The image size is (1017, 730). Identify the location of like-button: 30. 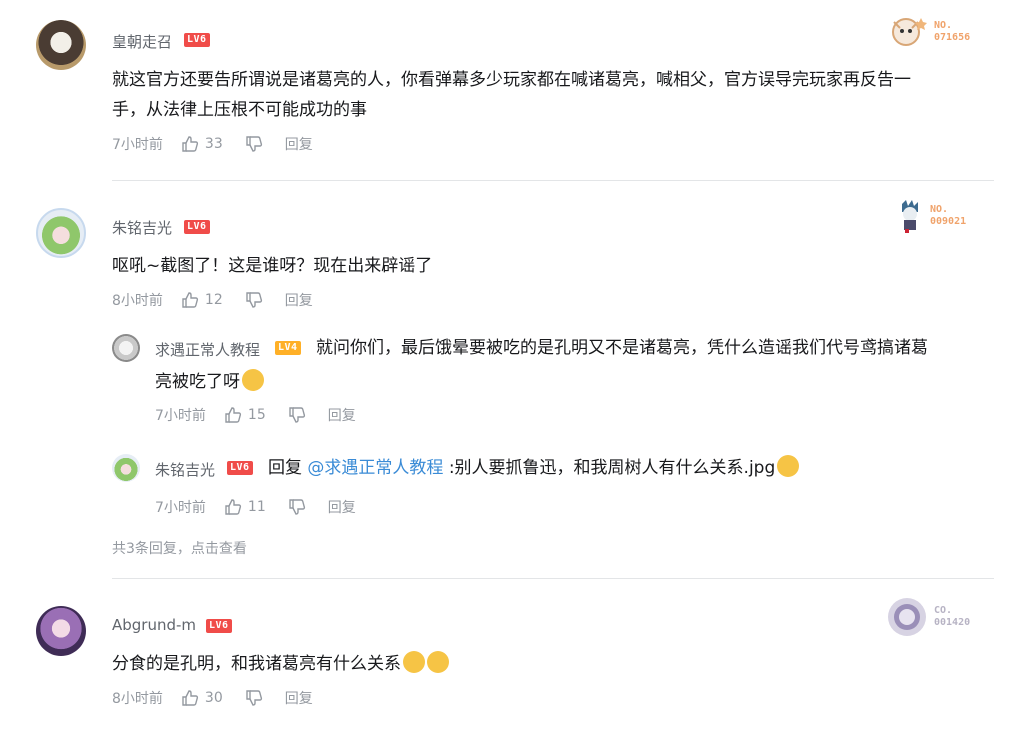
(202, 698).